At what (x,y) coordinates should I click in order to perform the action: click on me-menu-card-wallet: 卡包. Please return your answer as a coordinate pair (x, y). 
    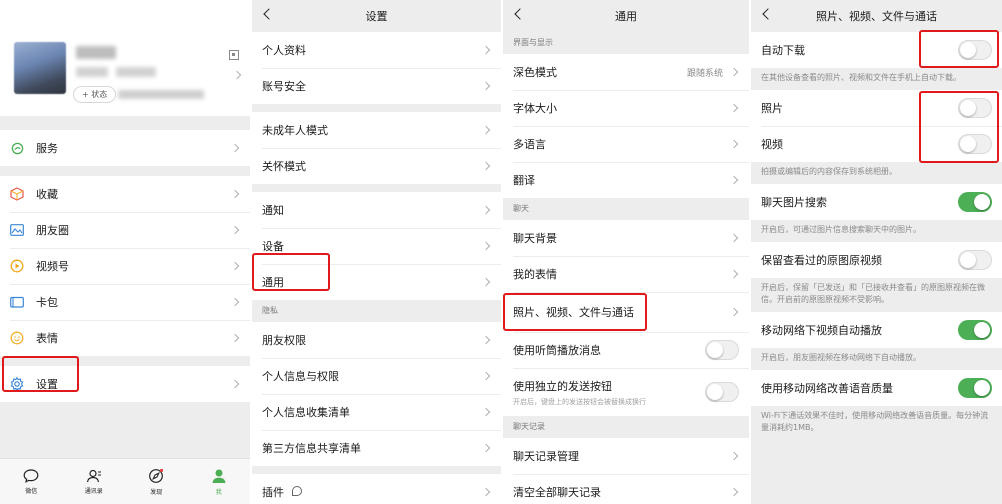
    Looking at the image, I should click on (125, 302).